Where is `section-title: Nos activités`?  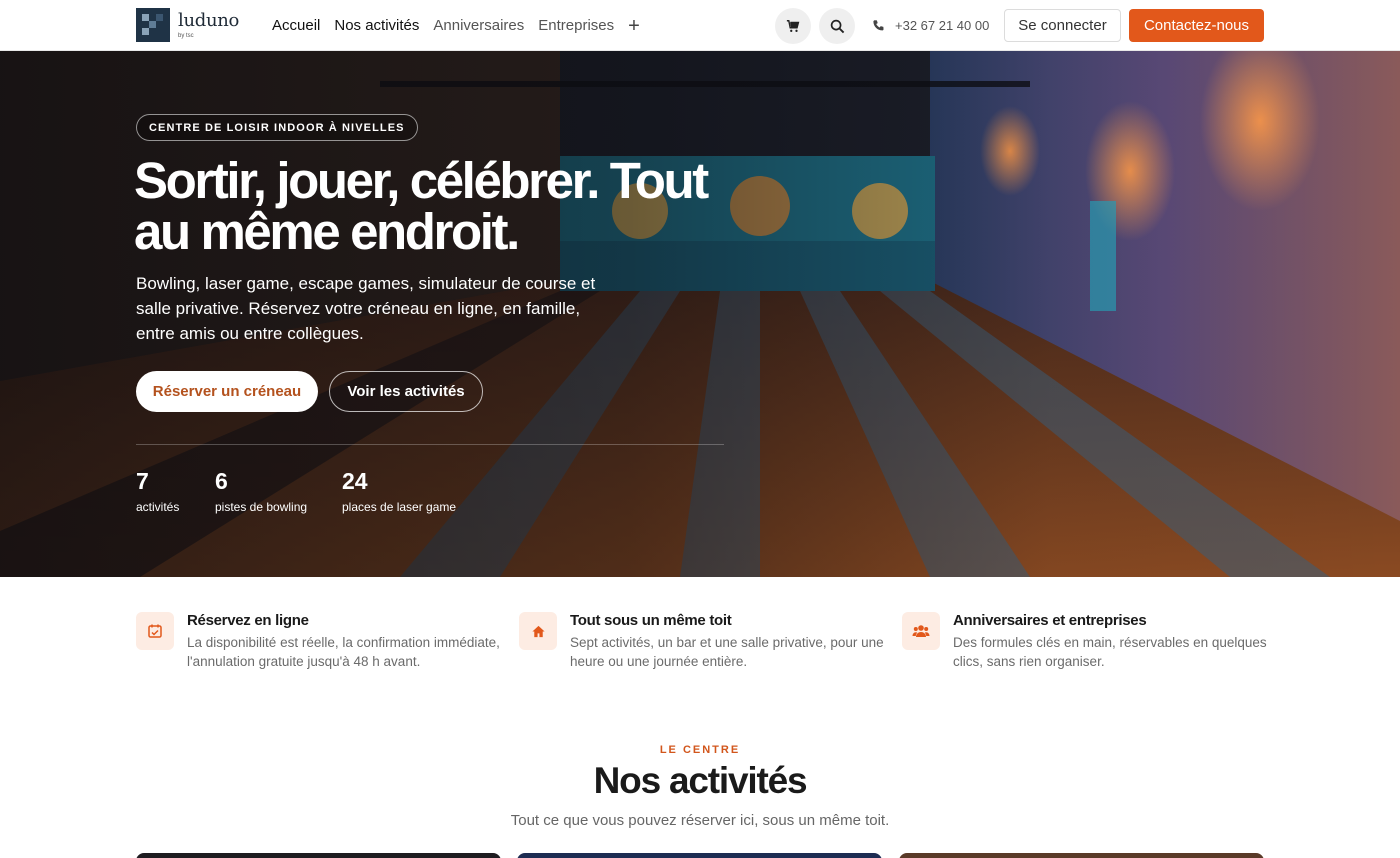
section-title: Nos activités is located at coordinates (700, 780).